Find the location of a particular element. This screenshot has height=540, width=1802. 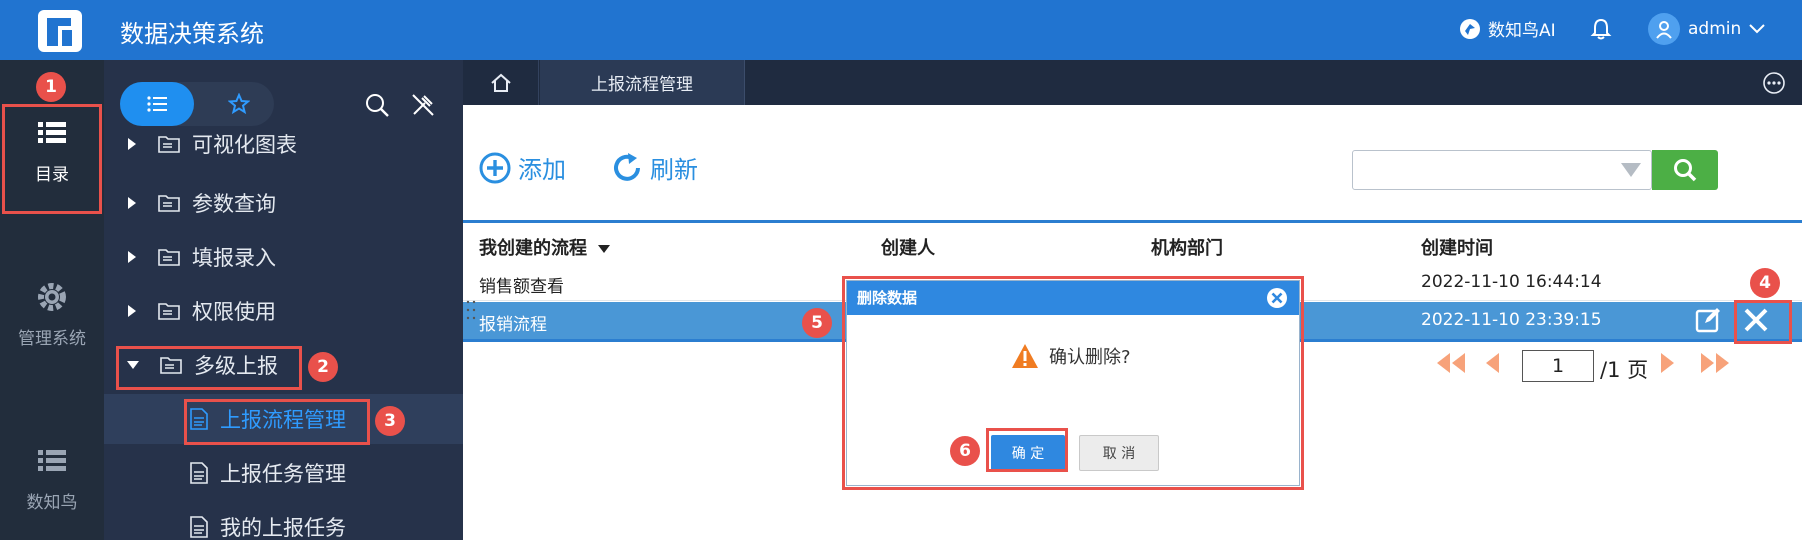

tree-item-visualization: 可视化图表 is located at coordinates (283, 144).